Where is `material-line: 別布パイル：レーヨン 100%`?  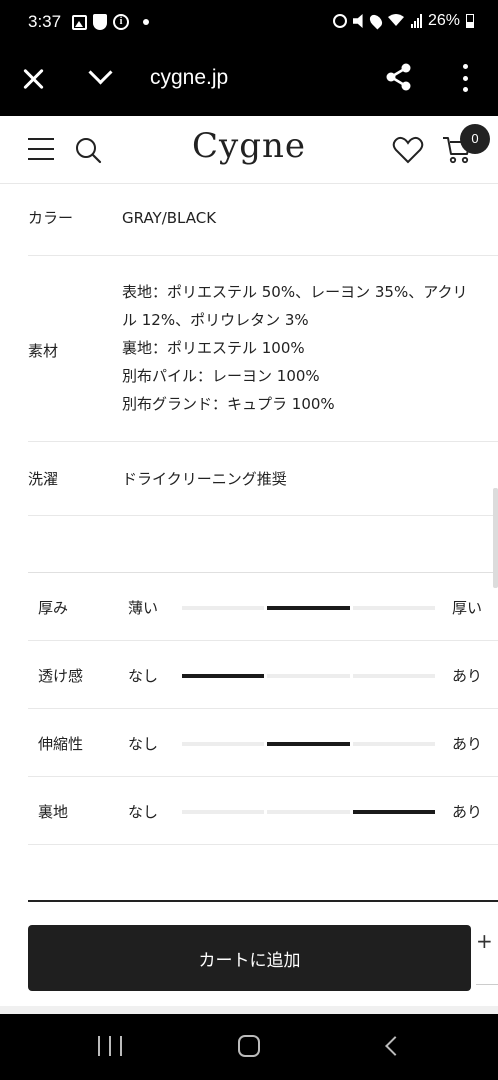
material-line: 別布パイル：レーヨン 100% is located at coordinates (221, 376).